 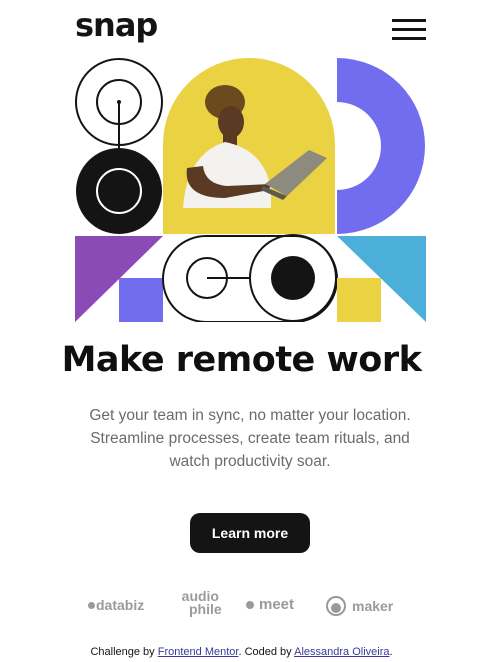 What do you see at coordinates (250, 533) in the screenshot?
I see `learn-more-button: Learn more` at bounding box center [250, 533].